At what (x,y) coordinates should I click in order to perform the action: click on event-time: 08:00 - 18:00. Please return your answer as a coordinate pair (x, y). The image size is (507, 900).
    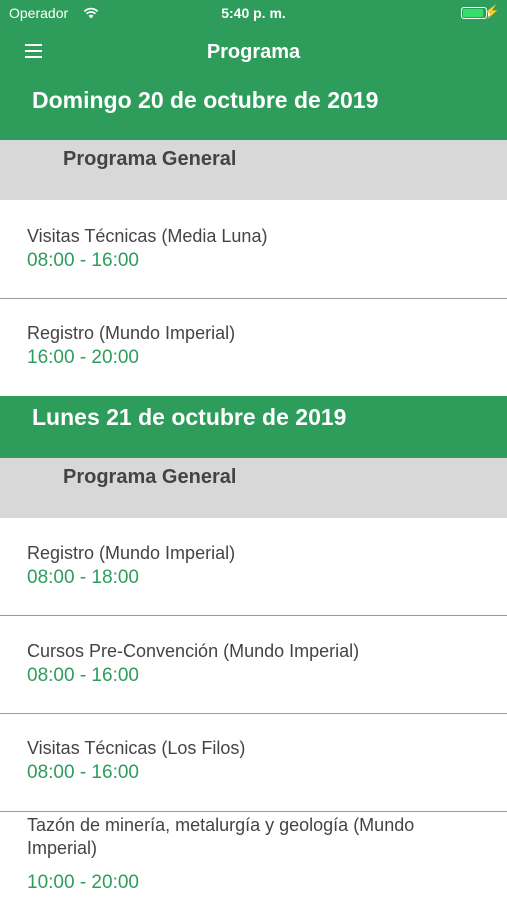
    Looking at the image, I should click on (83, 577).